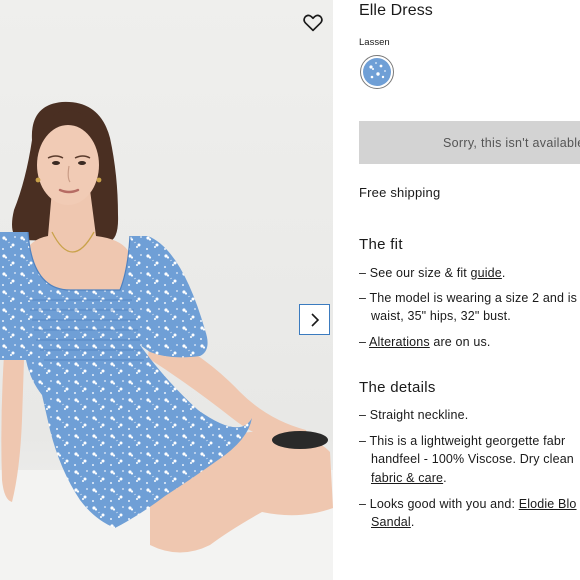  Describe the element at coordinates (445, 478) in the screenshot. I see `fabric-care-end: .` at that location.